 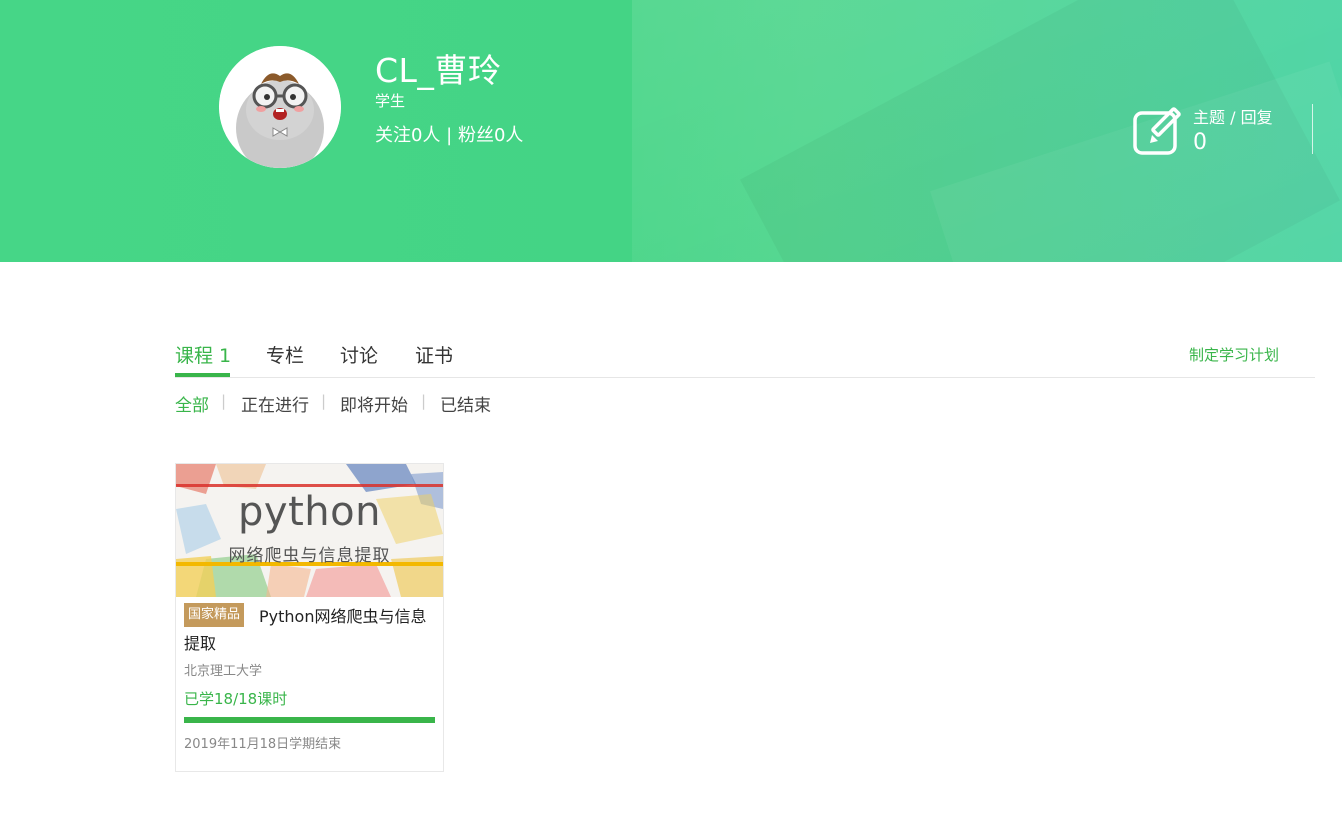 What do you see at coordinates (275, 403) in the screenshot?
I see `filter-ongoing: 正在进行` at bounding box center [275, 403].